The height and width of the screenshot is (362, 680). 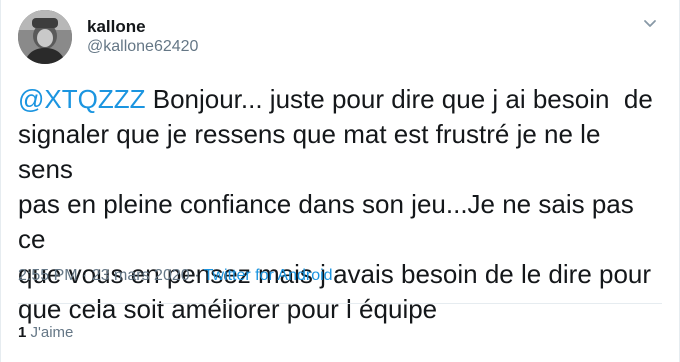 What do you see at coordinates (268, 275) in the screenshot?
I see `tweet-source-link: Twitter for Android` at bounding box center [268, 275].